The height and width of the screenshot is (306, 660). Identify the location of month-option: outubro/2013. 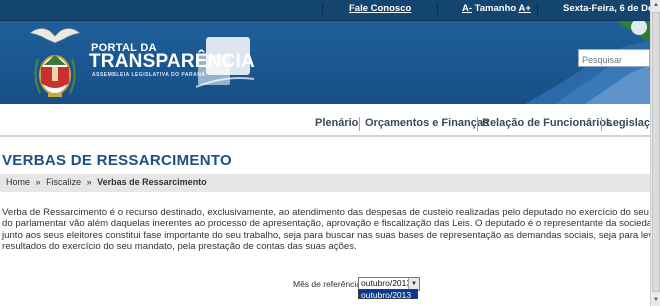
(388, 294).